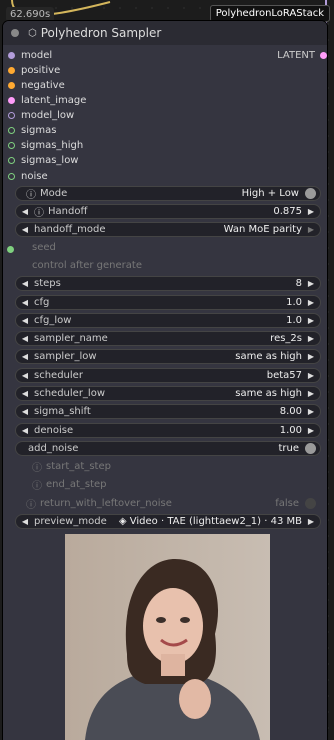  Describe the element at coordinates (168, 448) in the screenshot. I see `add-noise-toggle: add_noise true` at that location.